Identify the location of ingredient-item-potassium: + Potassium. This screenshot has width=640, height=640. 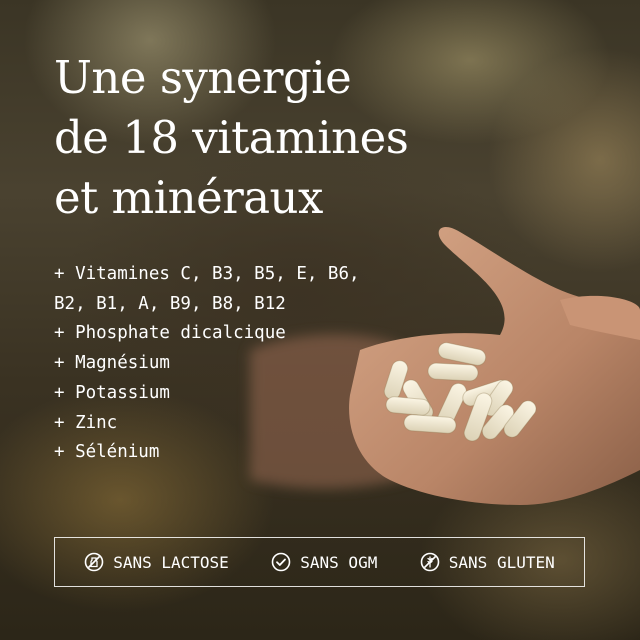
(112, 392).